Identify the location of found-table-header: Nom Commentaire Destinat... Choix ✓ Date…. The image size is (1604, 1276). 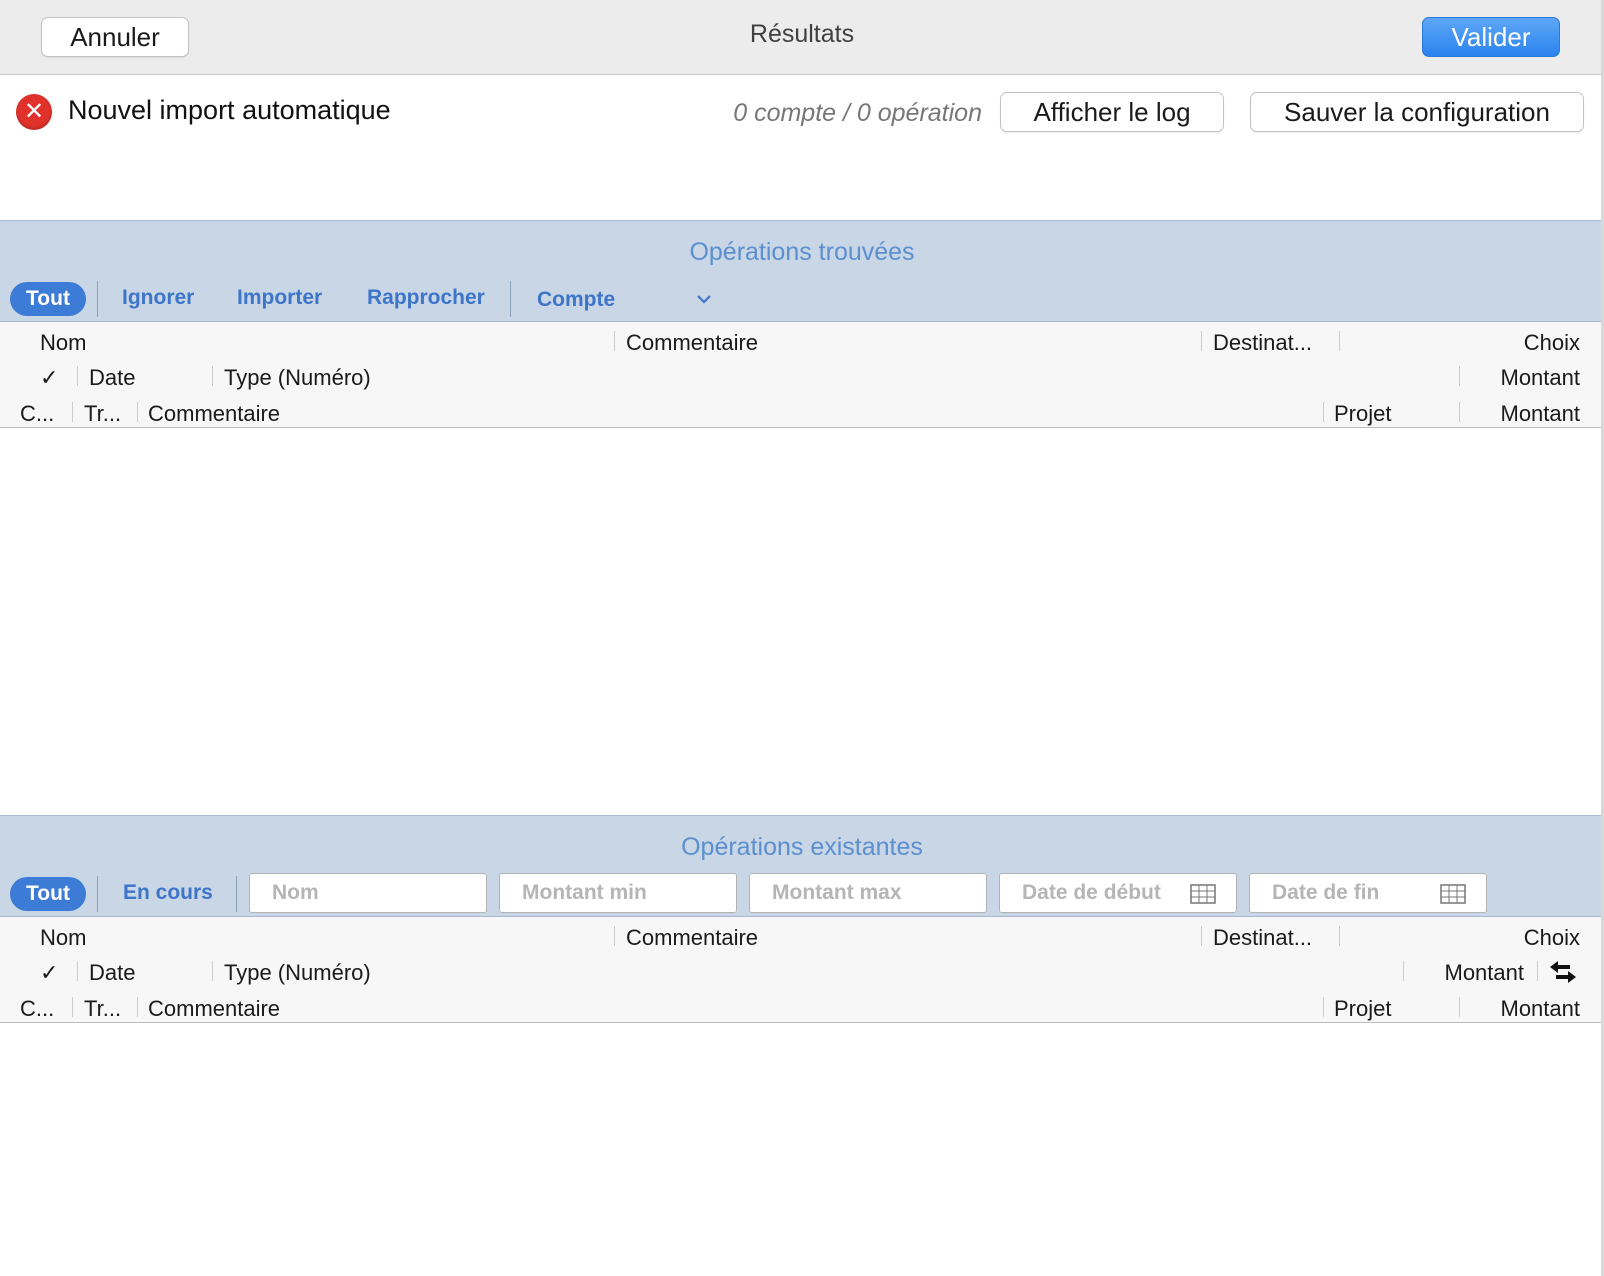
(802, 375).